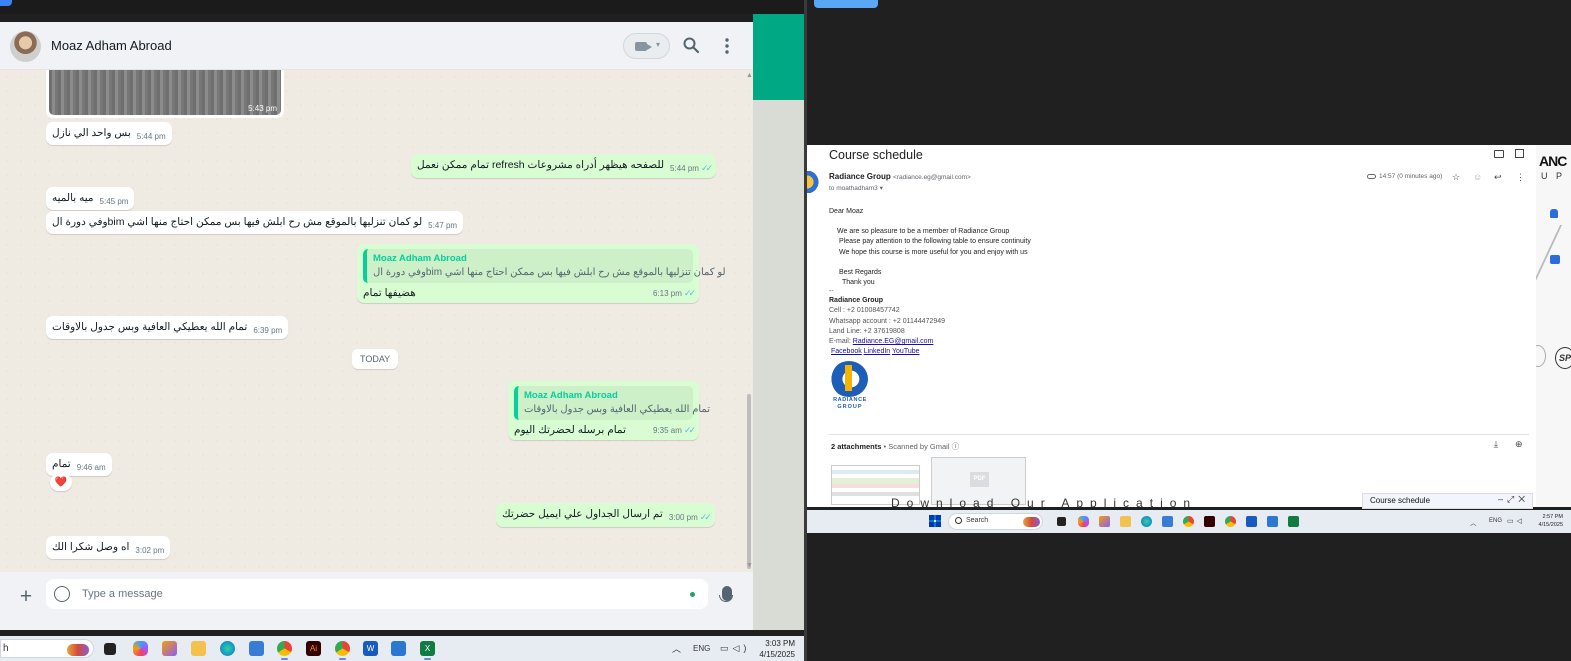  What do you see at coordinates (1209, 521) in the screenshot?
I see `illustrator-icon` at bounding box center [1209, 521].